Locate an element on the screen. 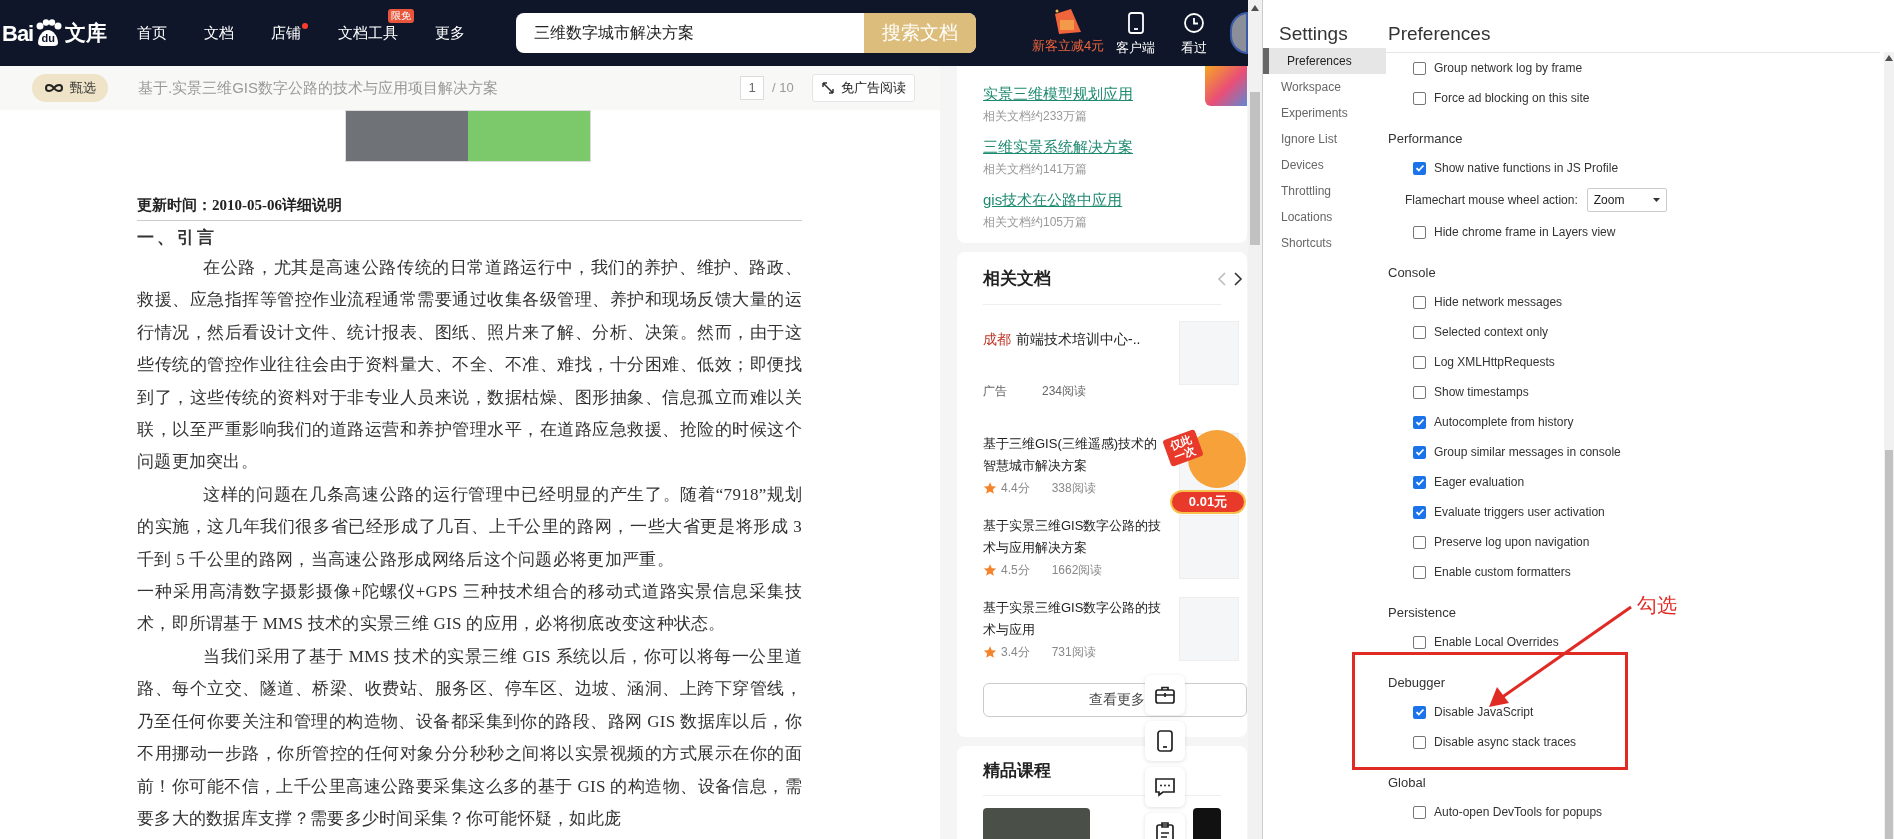 This screenshot has width=1894, height=839. checkbox-label: Preserve log upon navigation is located at coordinates (1512, 542).